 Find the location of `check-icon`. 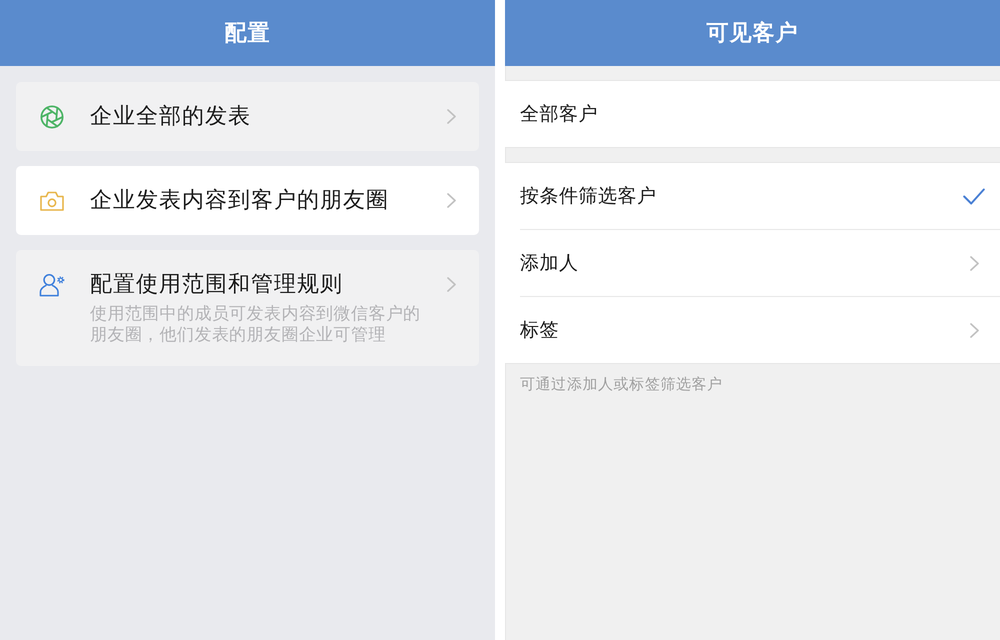

check-icon is located at coordinates (974, 196).